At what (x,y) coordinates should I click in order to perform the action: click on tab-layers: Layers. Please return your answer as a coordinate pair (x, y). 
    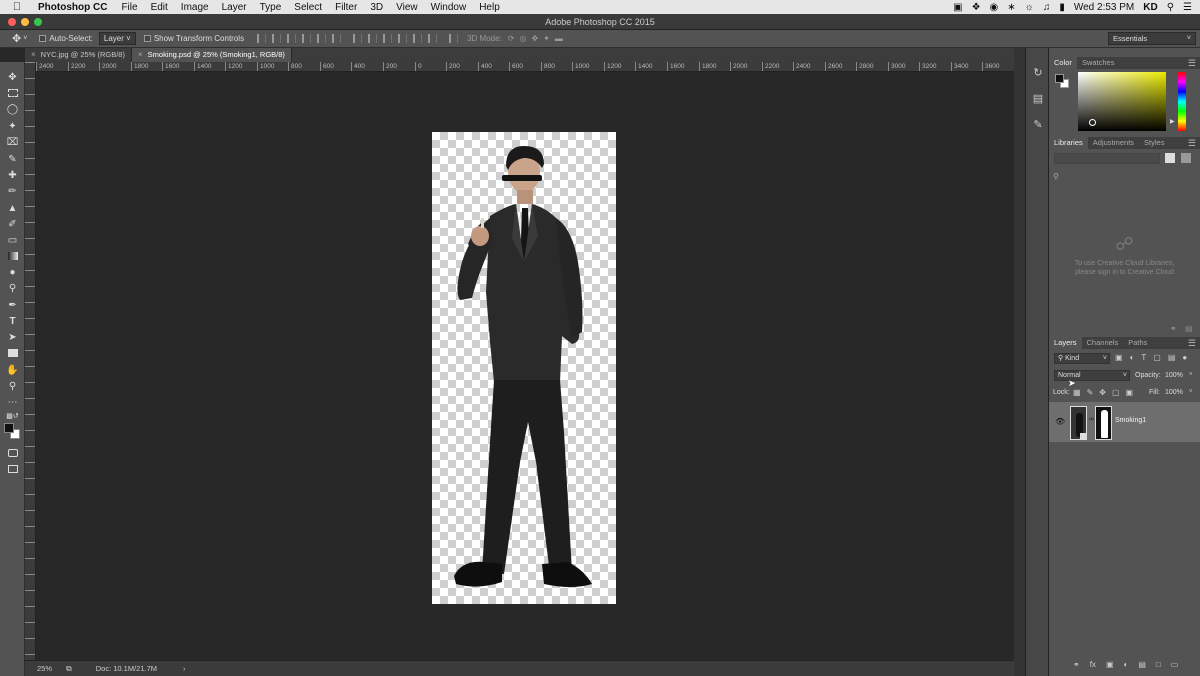
    Looking at the image, I should click on (1065, 343).